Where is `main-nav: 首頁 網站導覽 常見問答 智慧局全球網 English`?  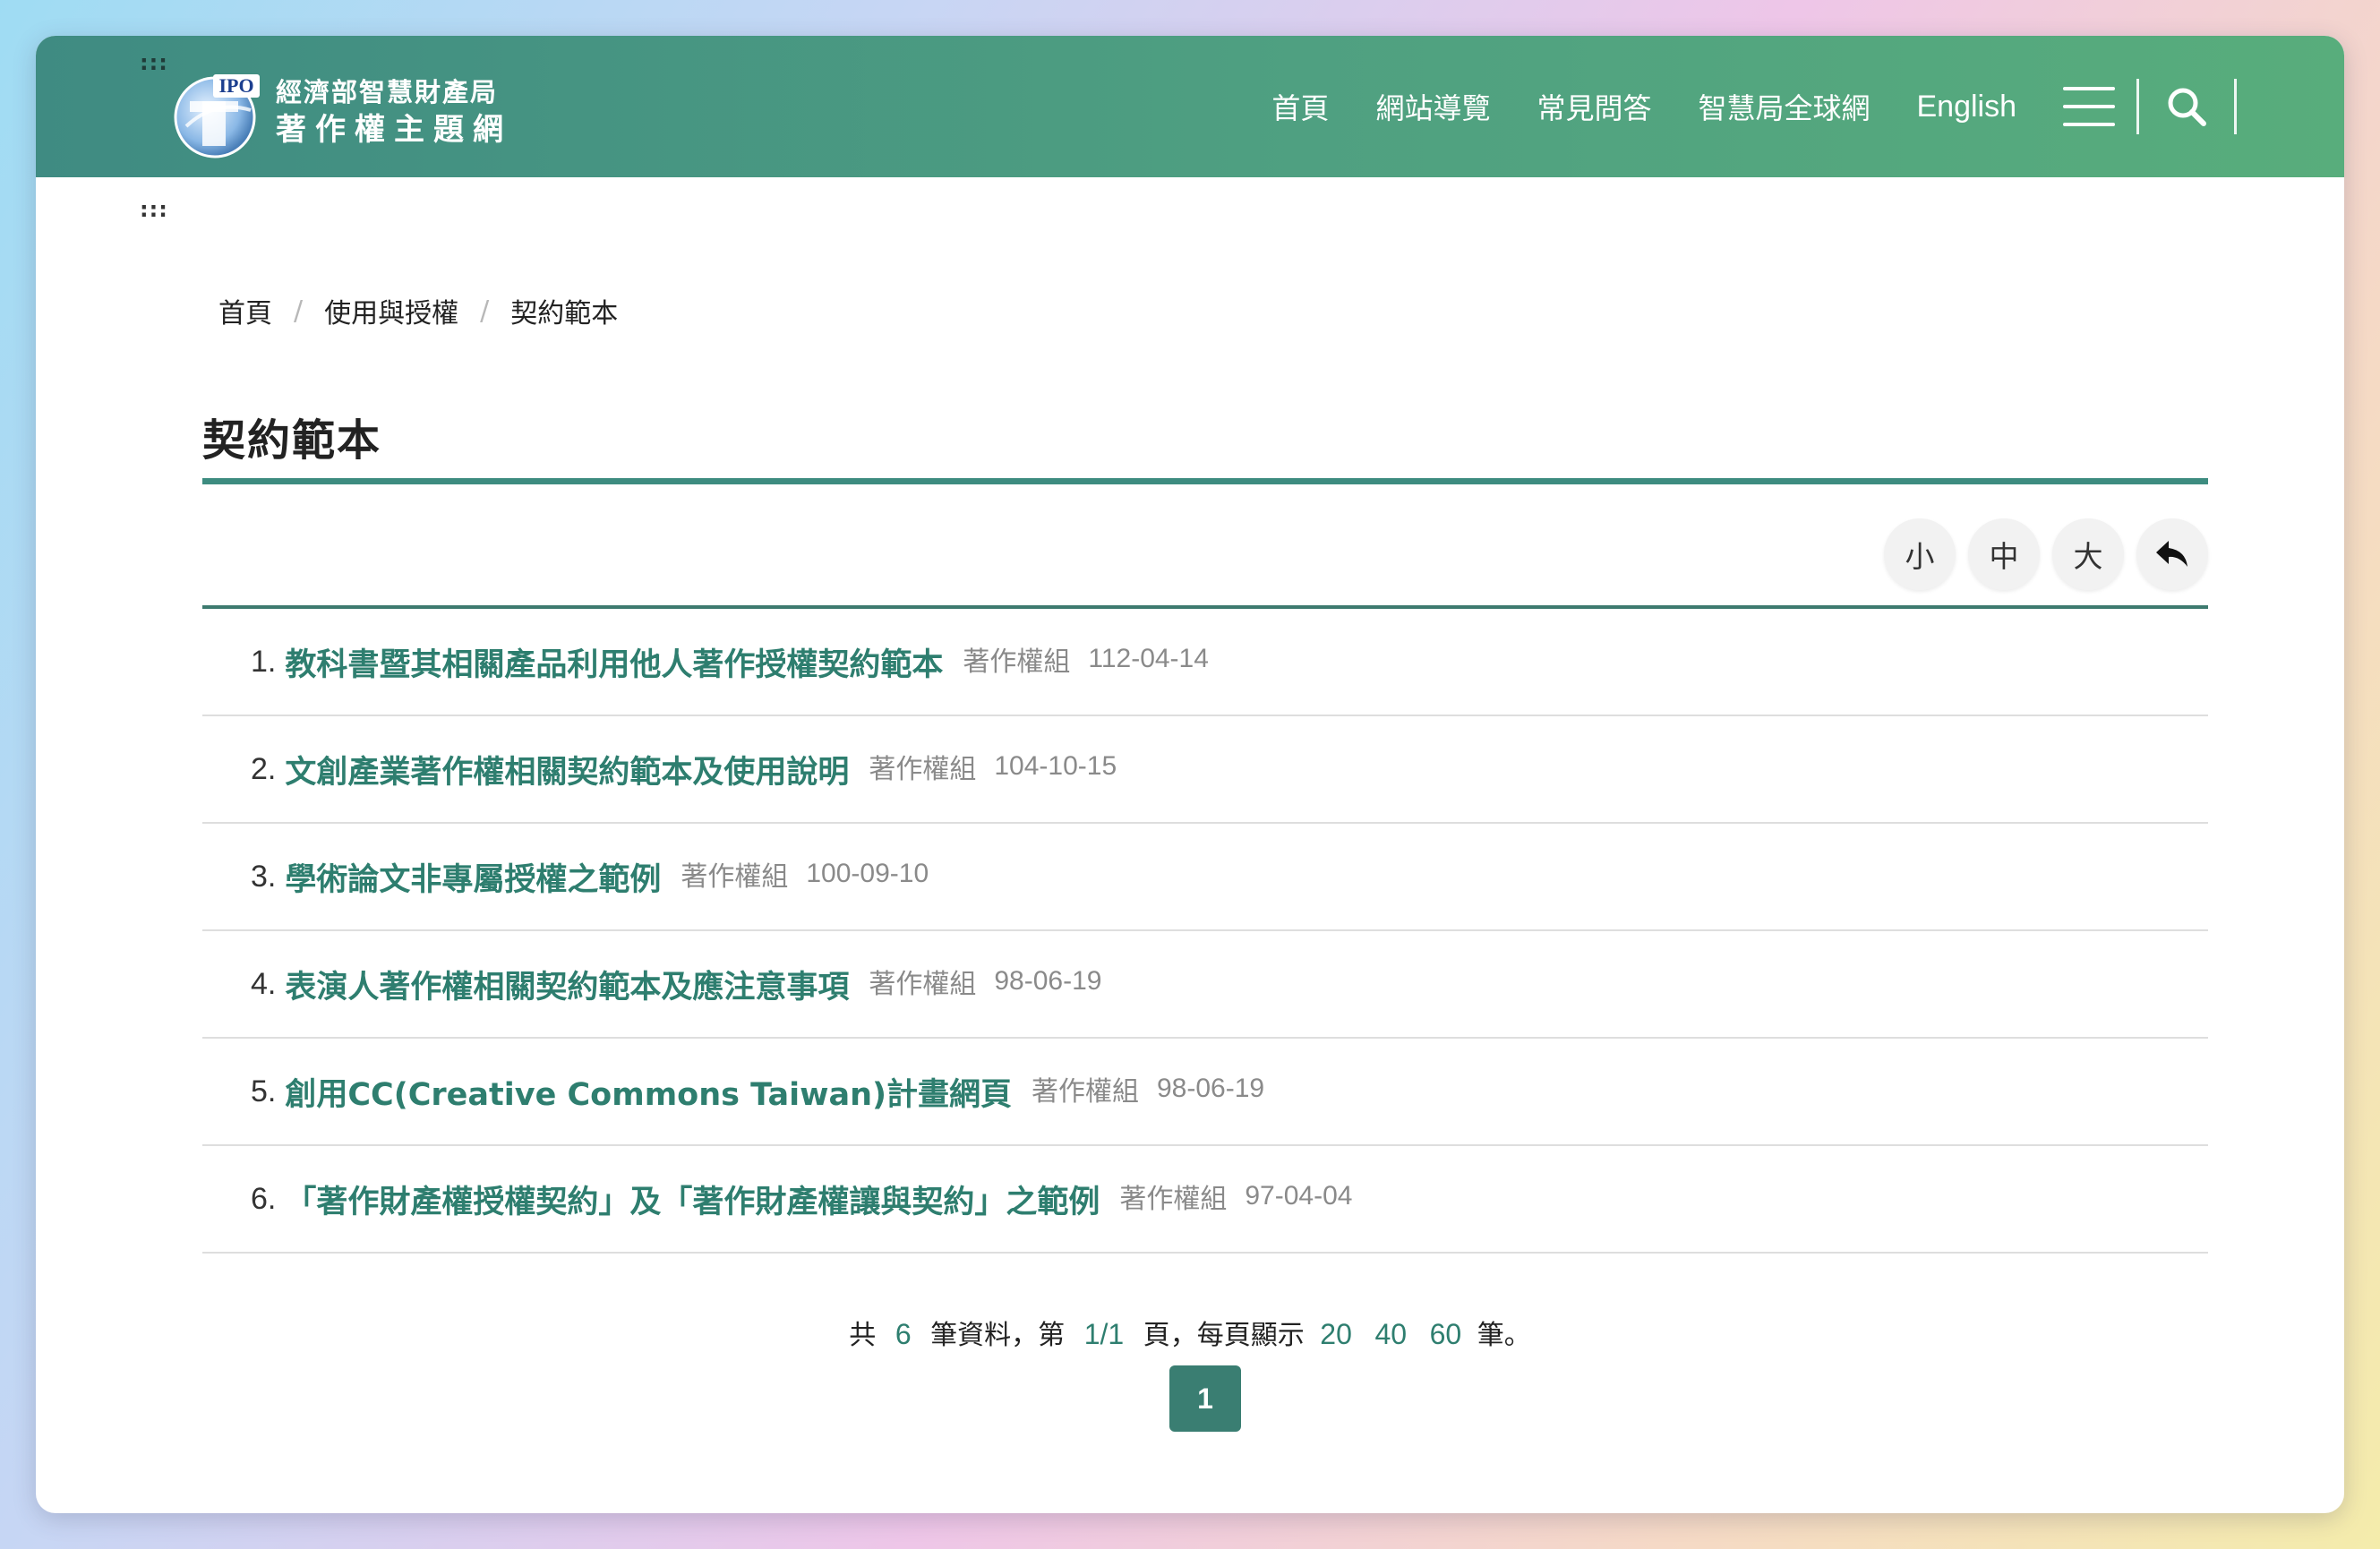
main-nav: 首頁 網站導覽 常見問答 智慧局全球網 English is located at coordinates (1731, 107).